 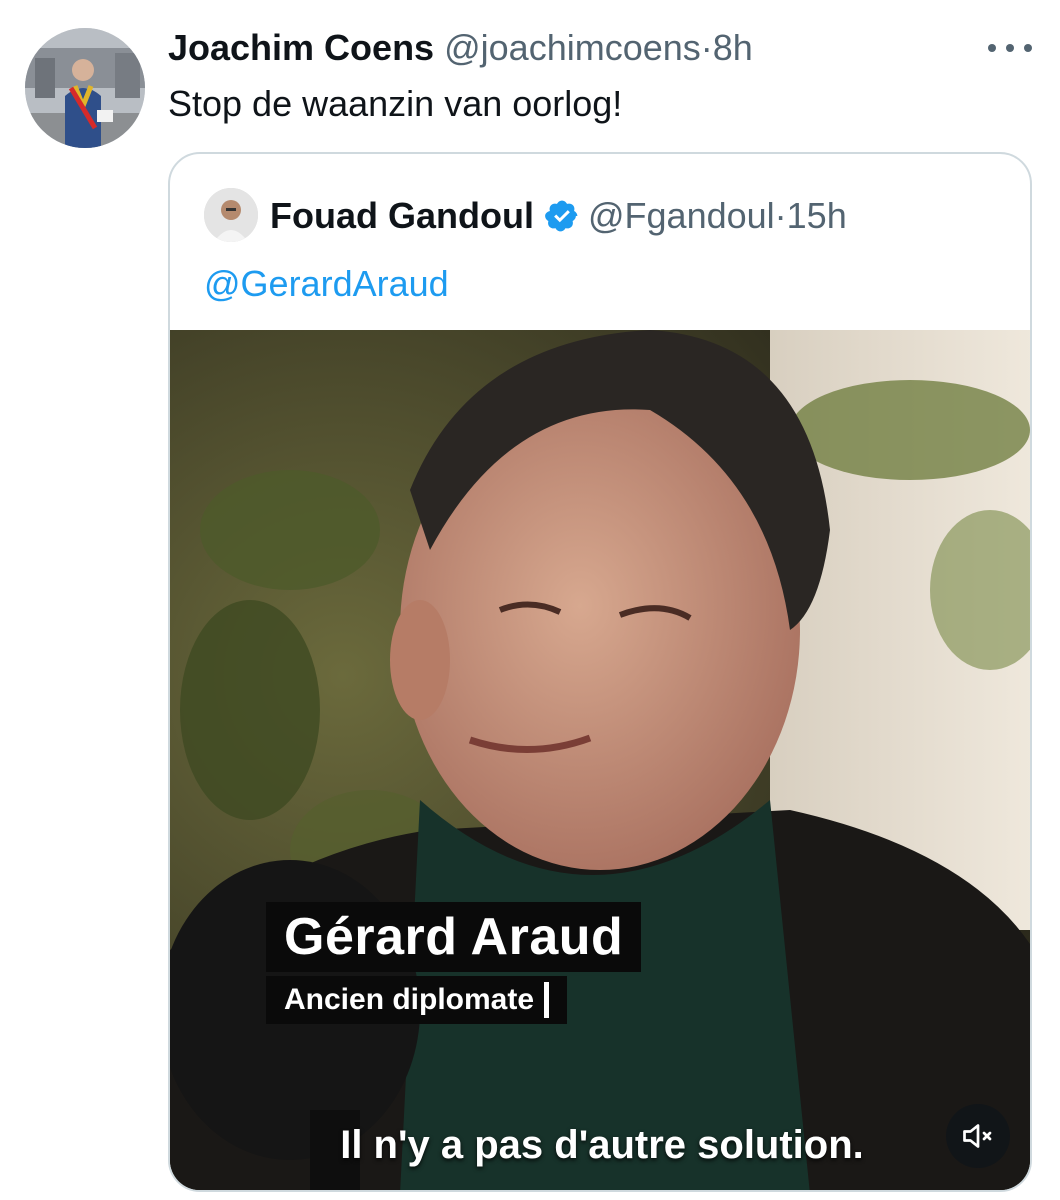 What do you see at coordinates (409, 999) in the screenshot?
I see `video-caption-role-text: Ancien diplomate` at bounding box center [409, 999].